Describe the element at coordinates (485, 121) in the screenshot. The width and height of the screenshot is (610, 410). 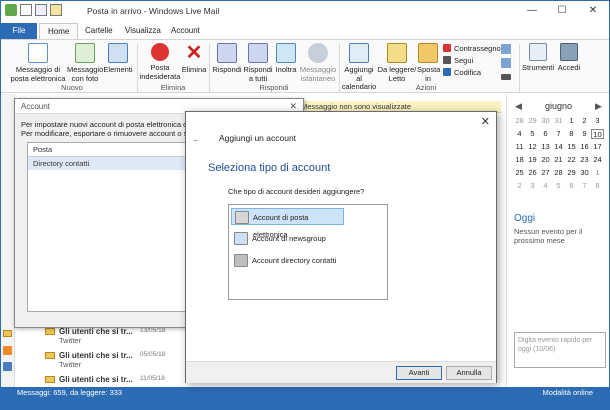
I see `add-account-close-button: ✕` at that location.